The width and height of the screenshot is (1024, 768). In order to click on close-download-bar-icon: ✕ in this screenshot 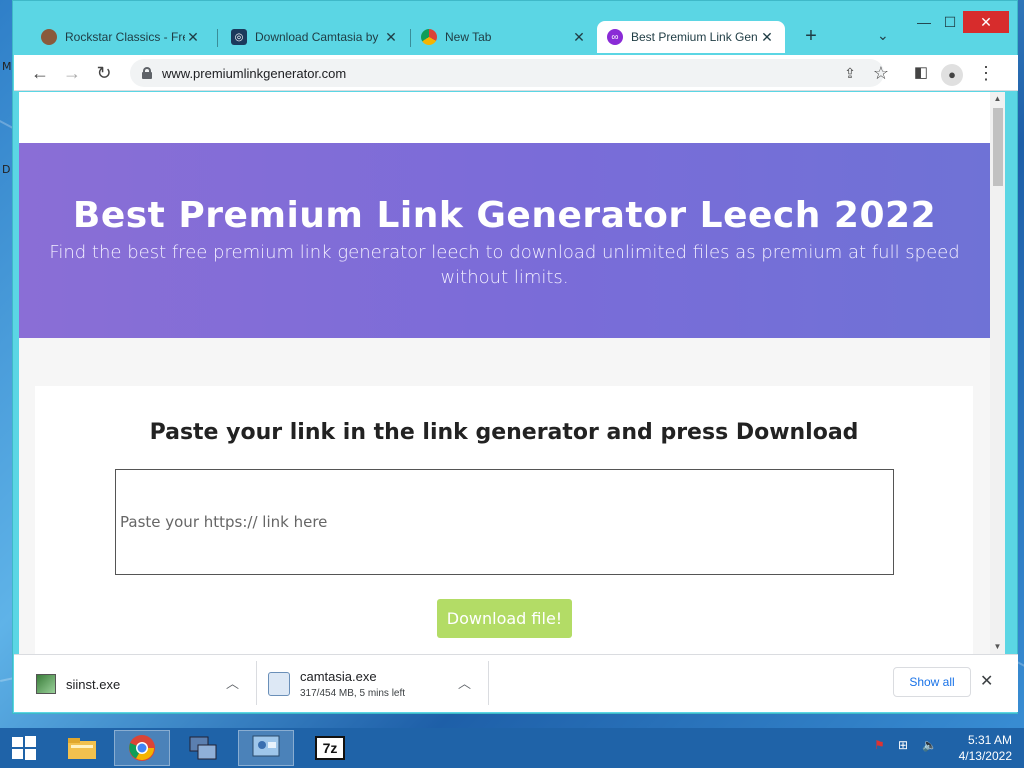, I will do `click(986, 681)`.